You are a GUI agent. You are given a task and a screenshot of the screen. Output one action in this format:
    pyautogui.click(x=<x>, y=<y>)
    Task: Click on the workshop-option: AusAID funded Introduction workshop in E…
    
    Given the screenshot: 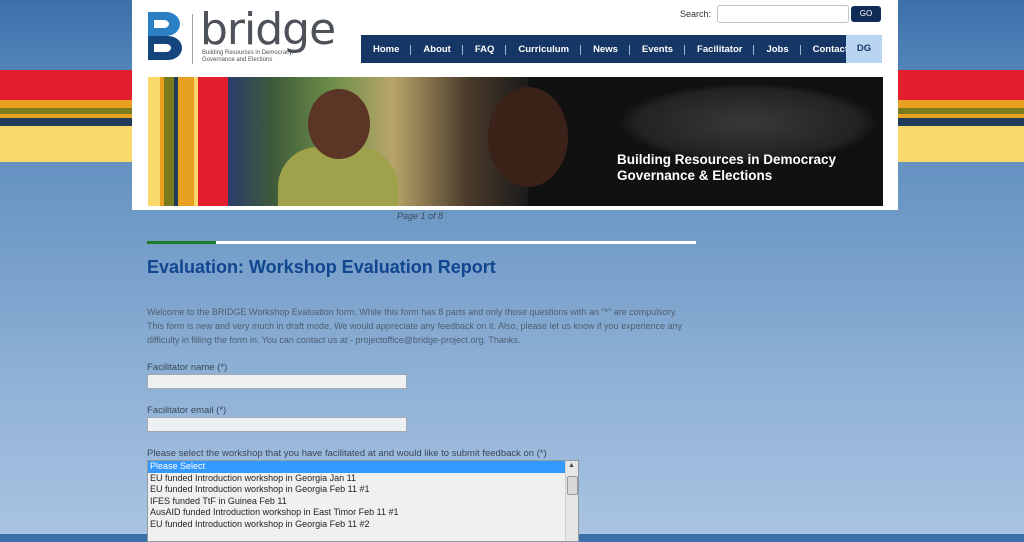 What is the action you would take?
    pyautogui.click(x=363, y=513)
    